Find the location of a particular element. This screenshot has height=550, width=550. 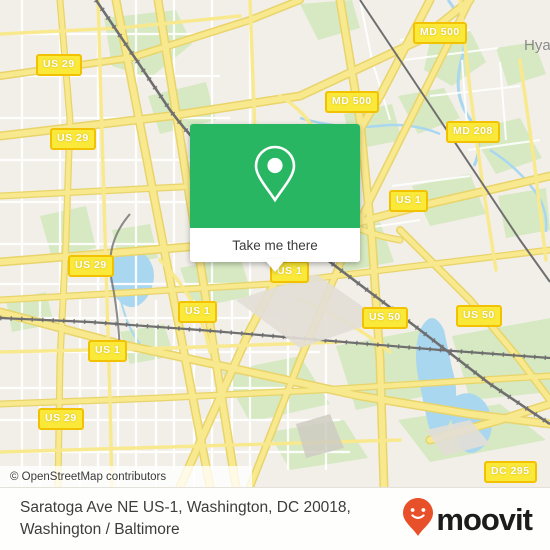

osm-attribution-text: © OpenStreetMap contributors is located at coordinates (88, 476).